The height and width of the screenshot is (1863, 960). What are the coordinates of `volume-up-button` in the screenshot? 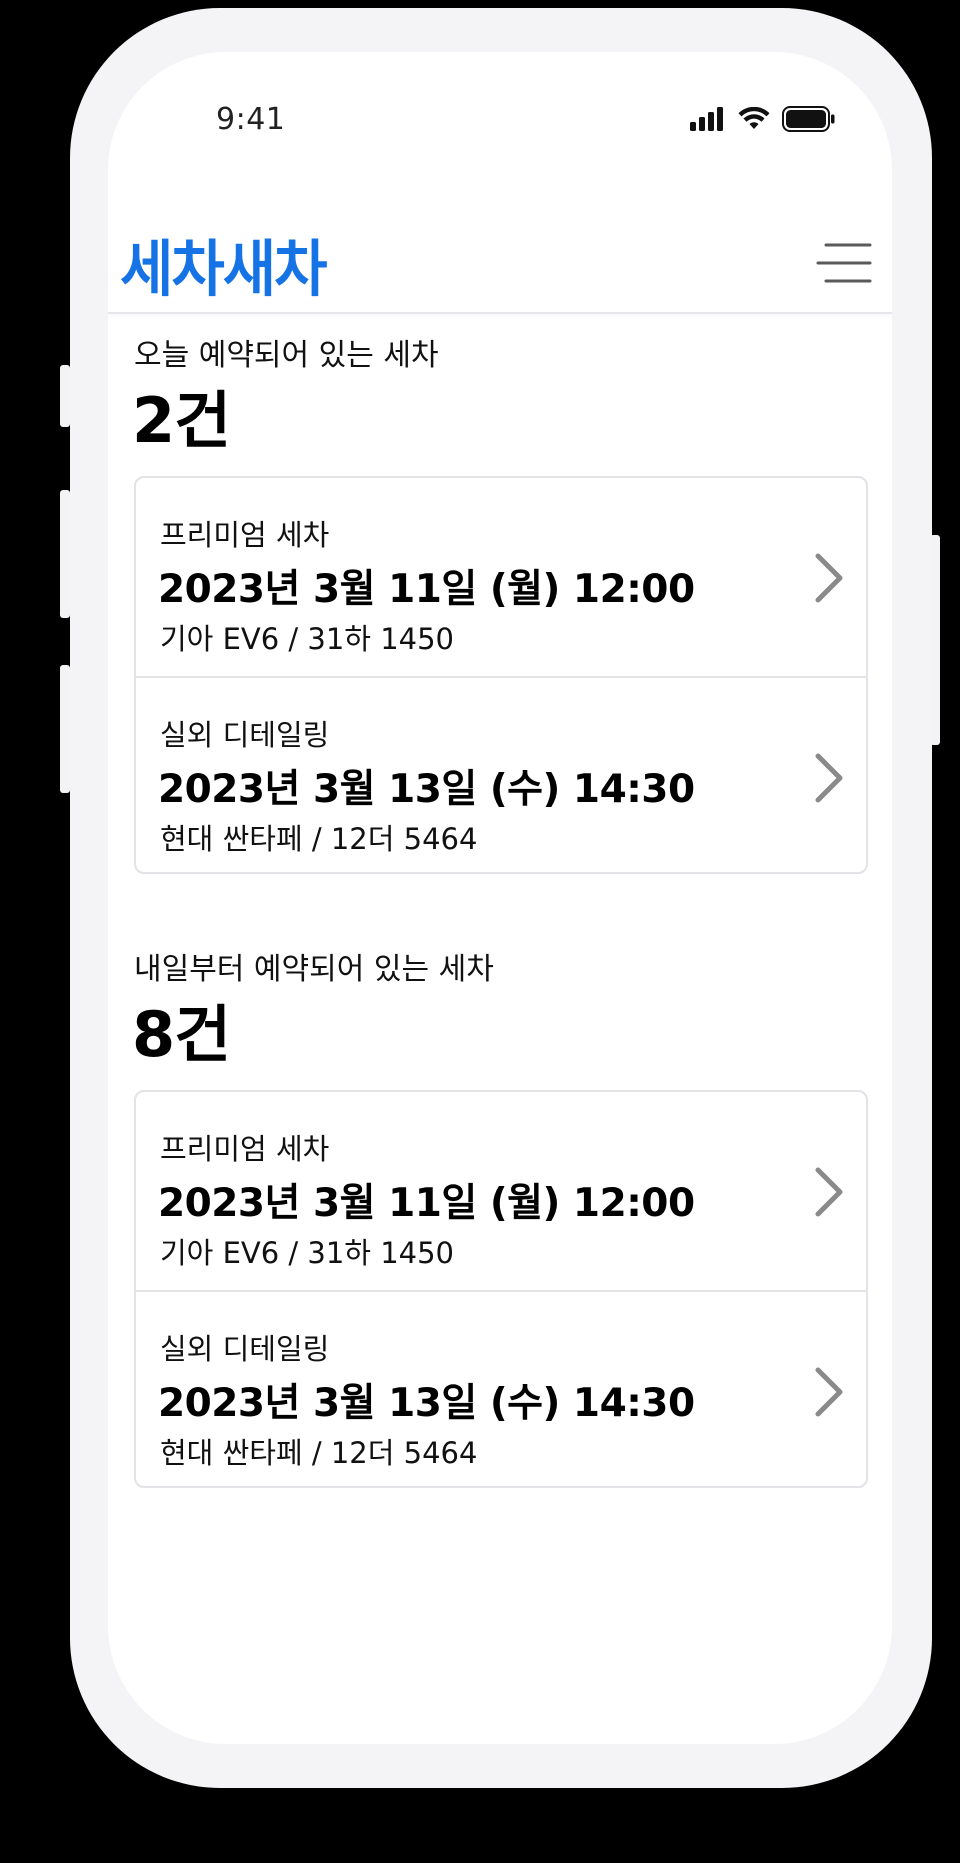 It's located at (65, 554).